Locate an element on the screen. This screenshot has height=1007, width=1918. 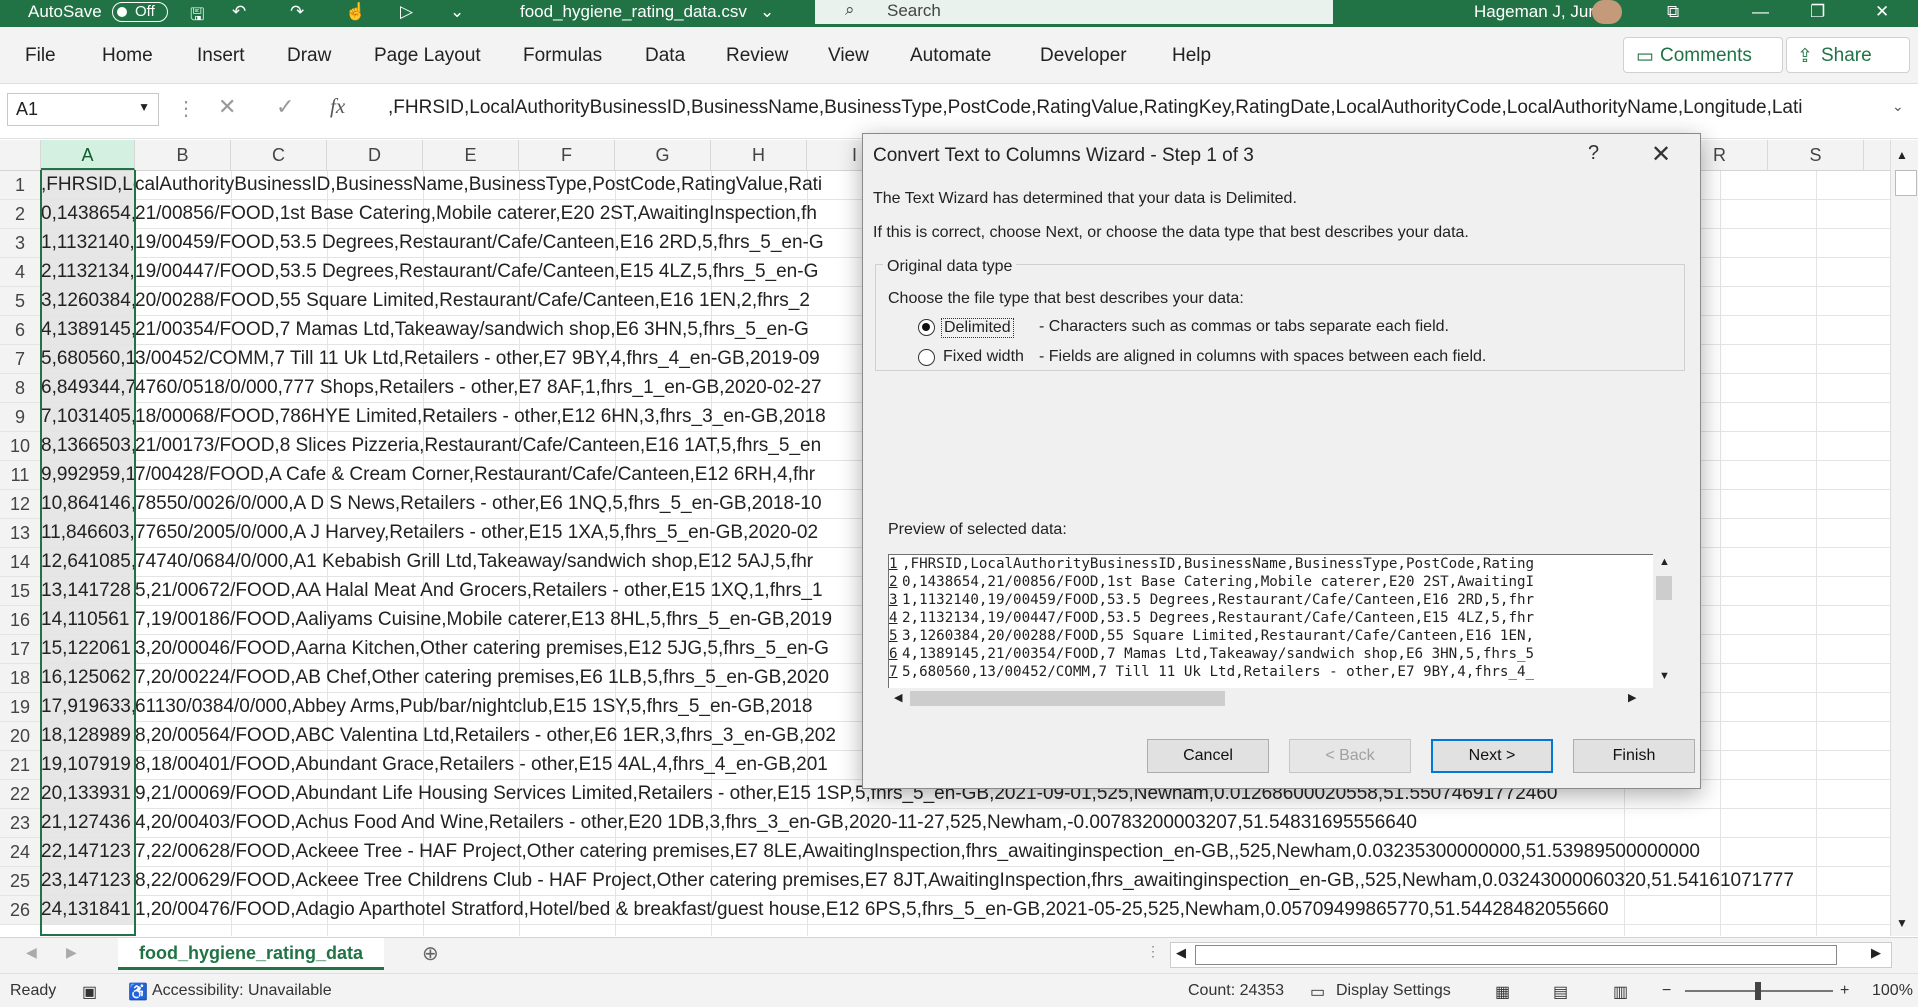
row-header: 22 is located at coordinates (20, 794).